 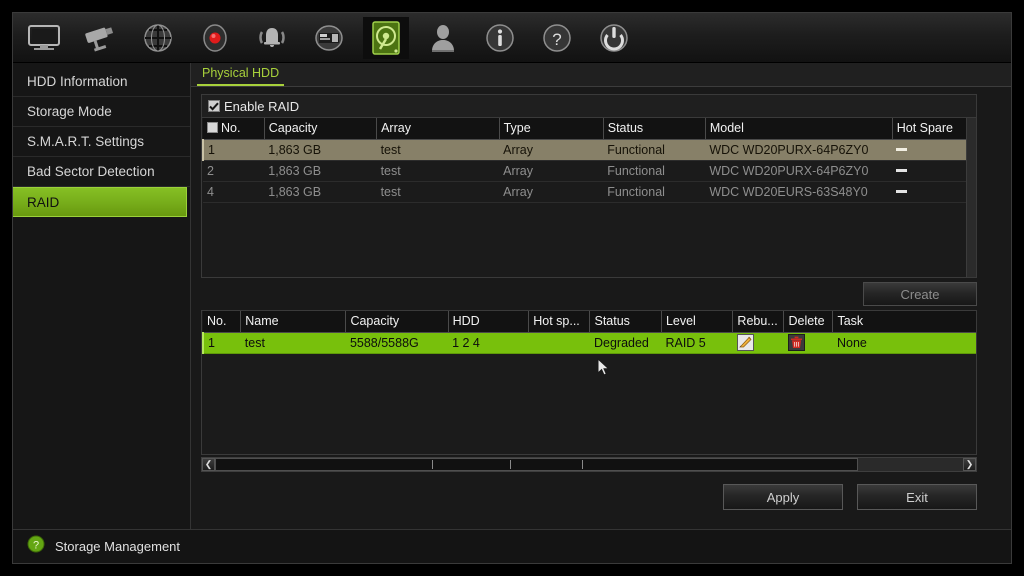 What do you see at coordinates (101, 172) in the screenshot?
I see `sidebar-item-bad-sector-detection: Bad Sector Detection` at bounding box center [101, 172].